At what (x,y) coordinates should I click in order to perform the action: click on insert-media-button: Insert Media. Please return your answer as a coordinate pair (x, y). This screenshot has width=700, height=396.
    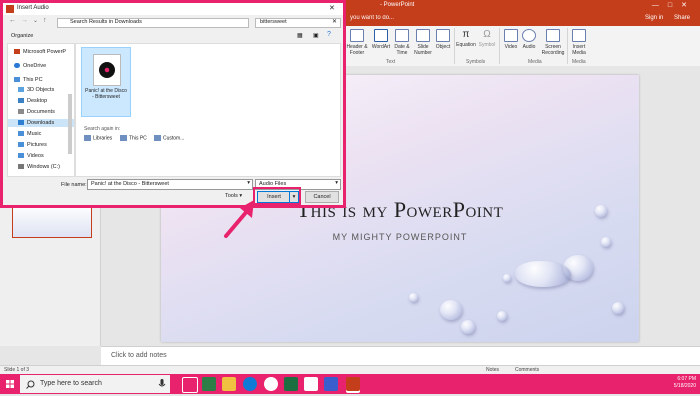
    Looking at the image, I should click on (579, 42).